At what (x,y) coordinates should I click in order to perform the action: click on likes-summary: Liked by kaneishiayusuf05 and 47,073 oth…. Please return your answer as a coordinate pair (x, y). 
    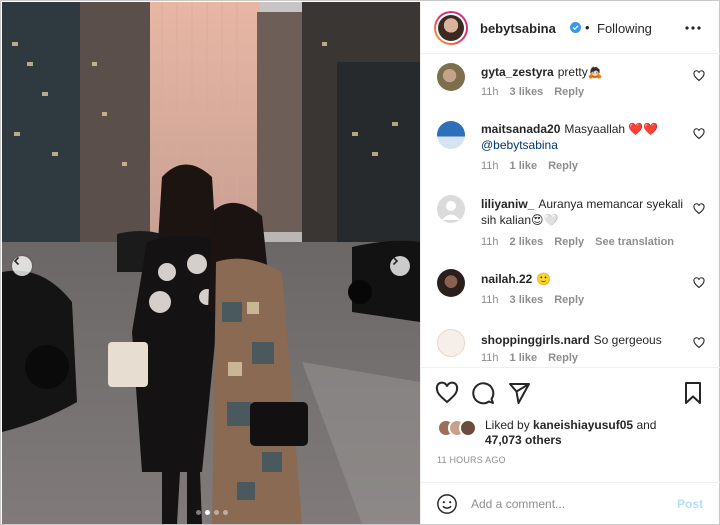
    Looking at the image, I should click on (570, 434).